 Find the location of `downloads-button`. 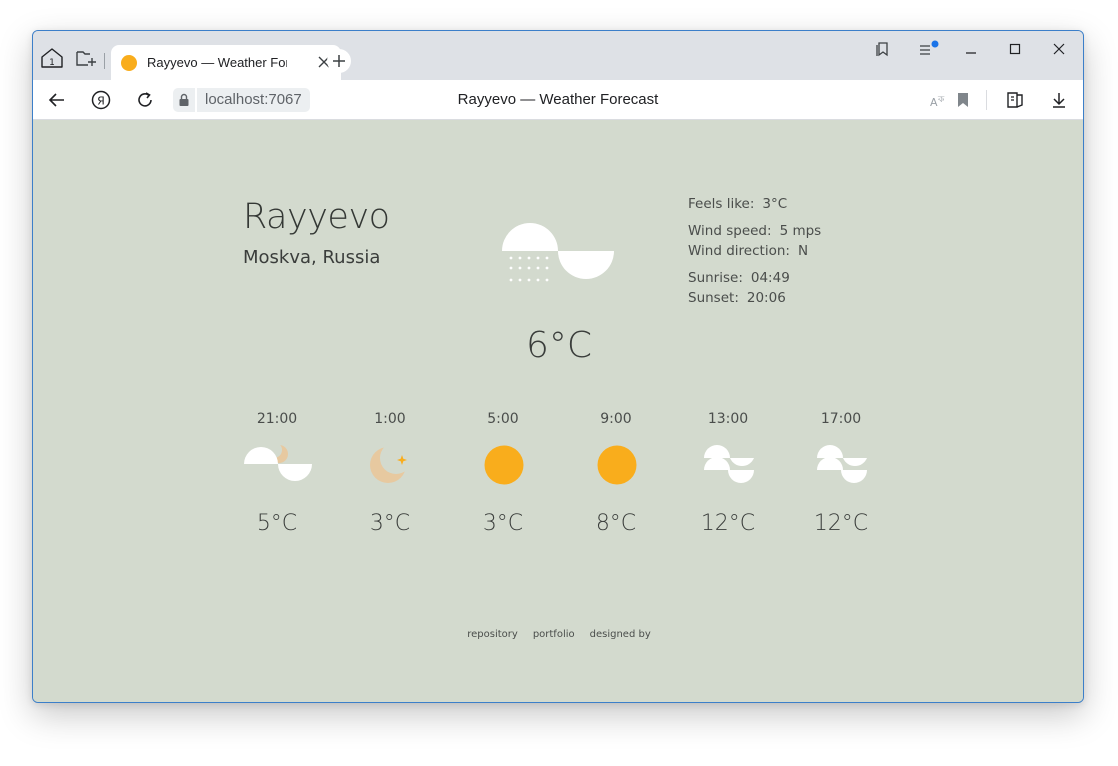

downloads-button is located at coordinates (1059, 100).